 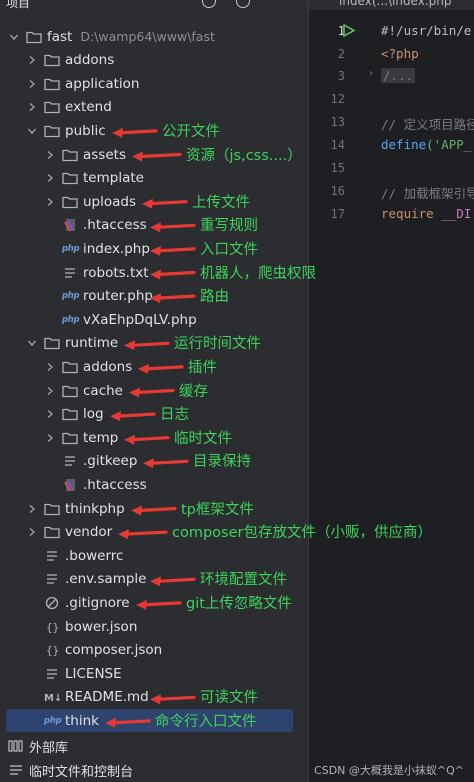 I want to click on tree-folder-thinkphp: thinkphp, so click(x=154, y=508).